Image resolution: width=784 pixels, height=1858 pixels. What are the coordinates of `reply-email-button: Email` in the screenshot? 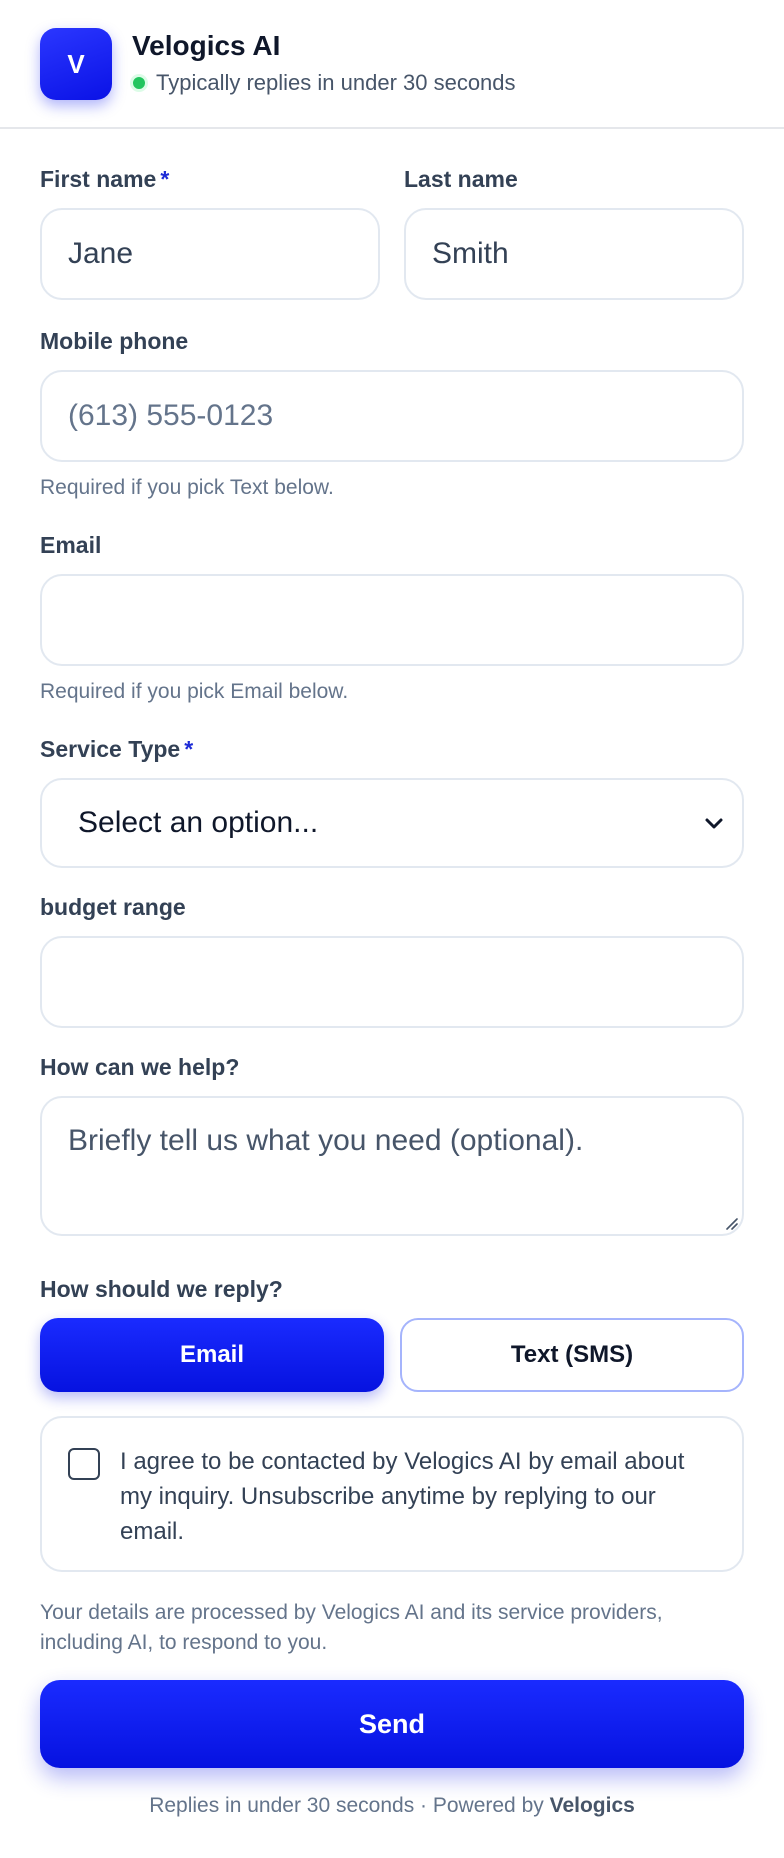 It's located at (212, 1355).